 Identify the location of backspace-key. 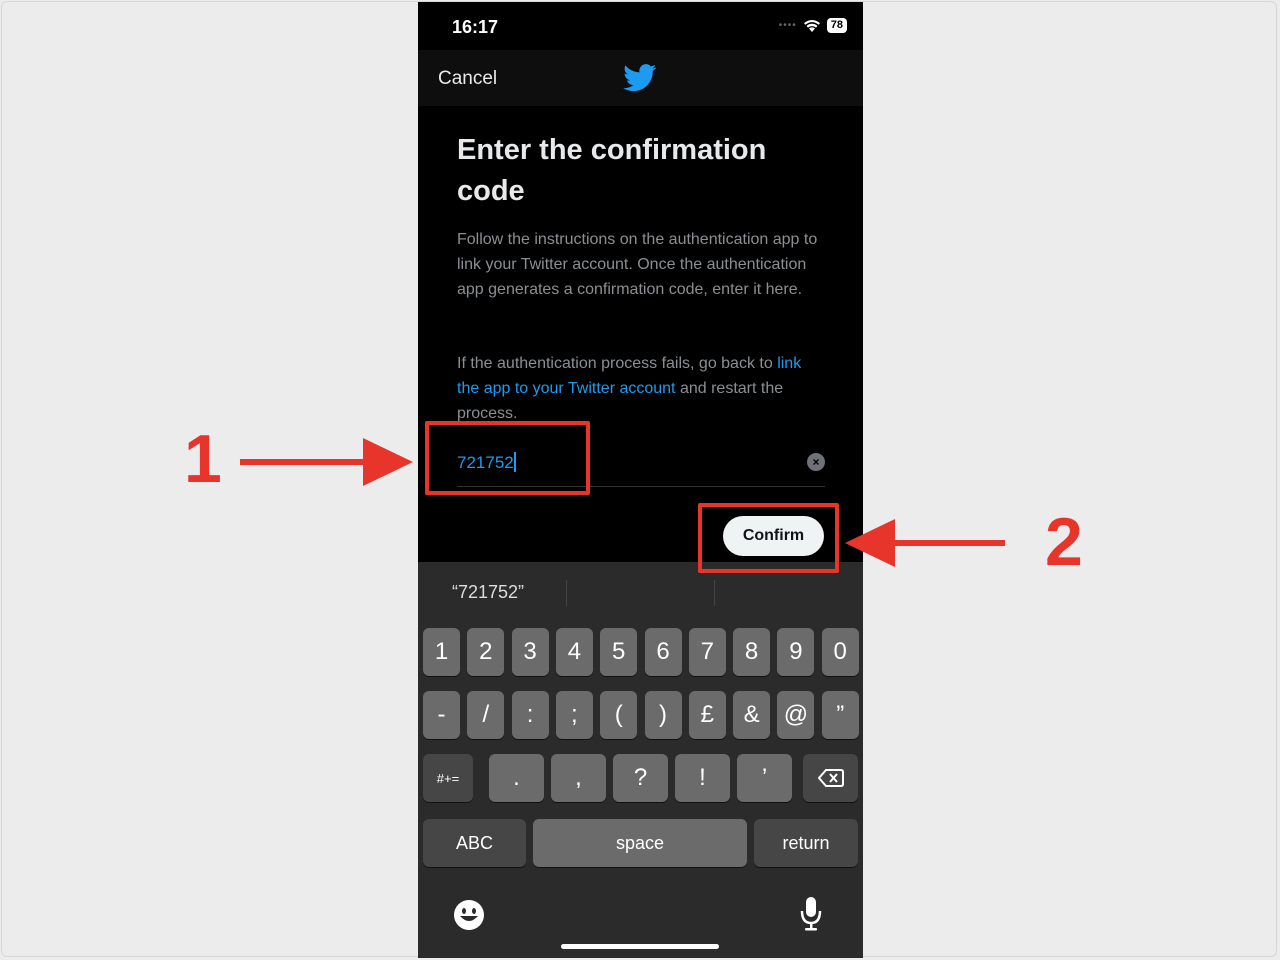
(830, 778).